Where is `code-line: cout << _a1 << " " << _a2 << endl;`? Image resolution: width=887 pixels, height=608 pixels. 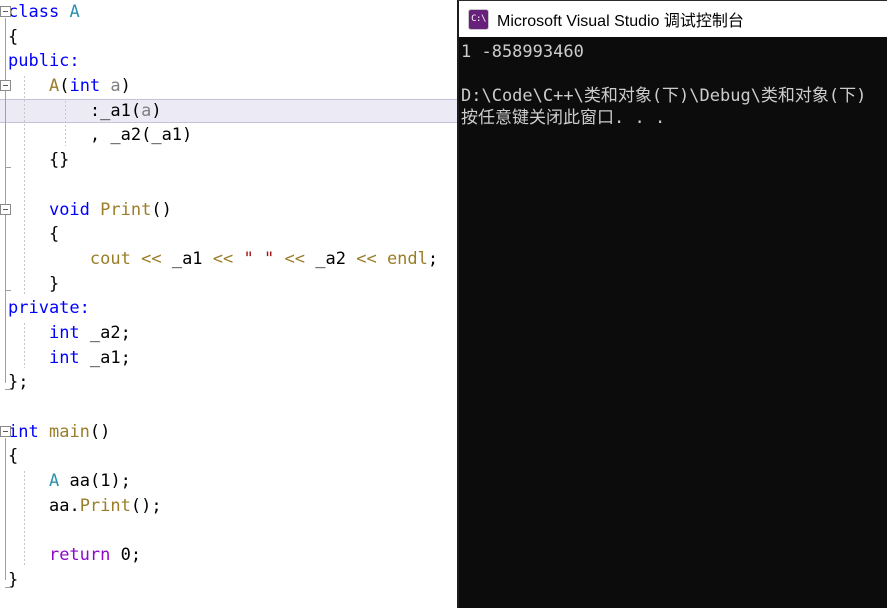 code-line: cout << _a1 << " " << _a2 << endl; is located at coordinates (228, 259).